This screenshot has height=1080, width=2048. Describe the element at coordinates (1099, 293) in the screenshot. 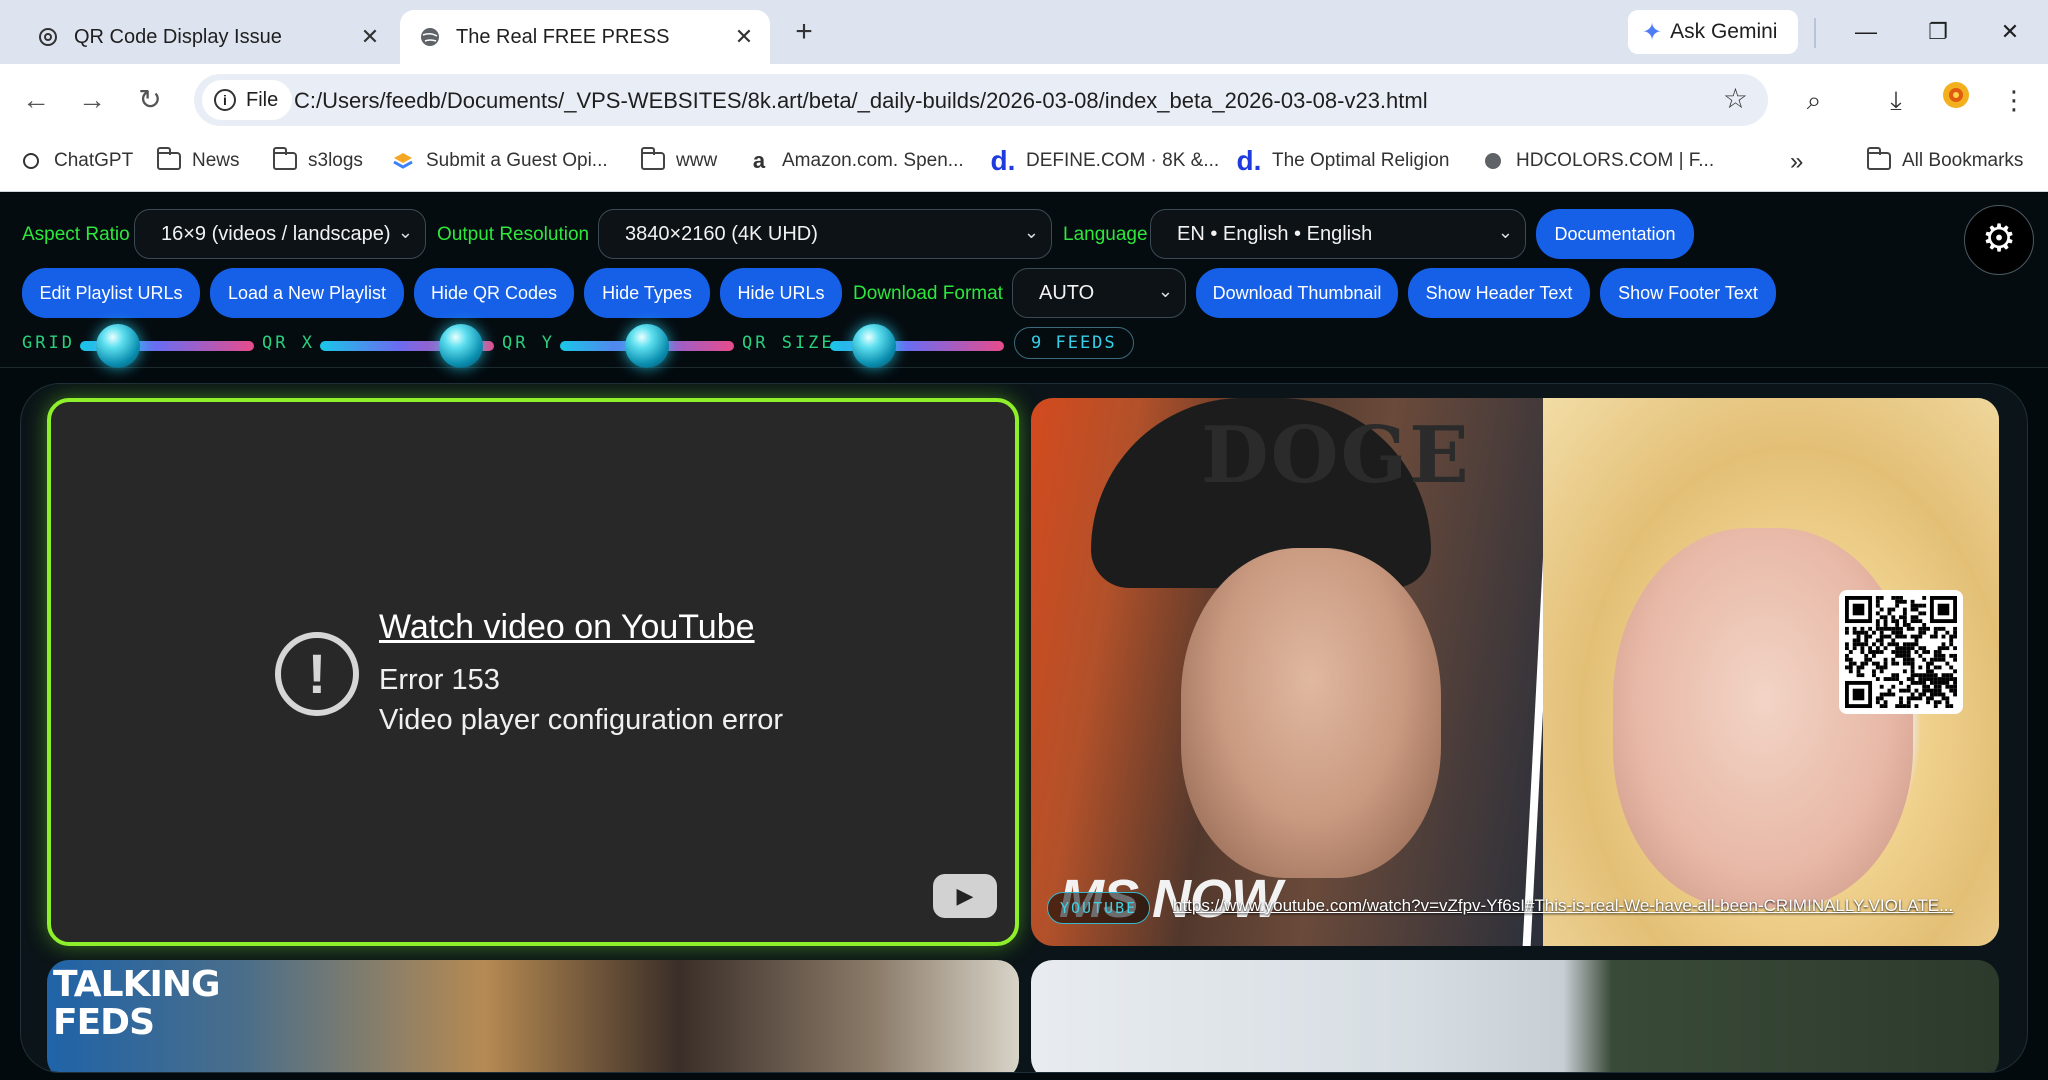

I see `download-format-select: AUTO ⌄` at that location.